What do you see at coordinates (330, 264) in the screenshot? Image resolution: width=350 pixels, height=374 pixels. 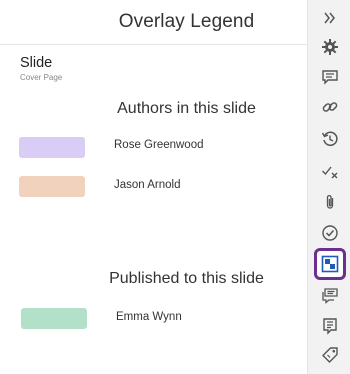 I see `overlay-legend-icon` at bounding box center [330, 264].